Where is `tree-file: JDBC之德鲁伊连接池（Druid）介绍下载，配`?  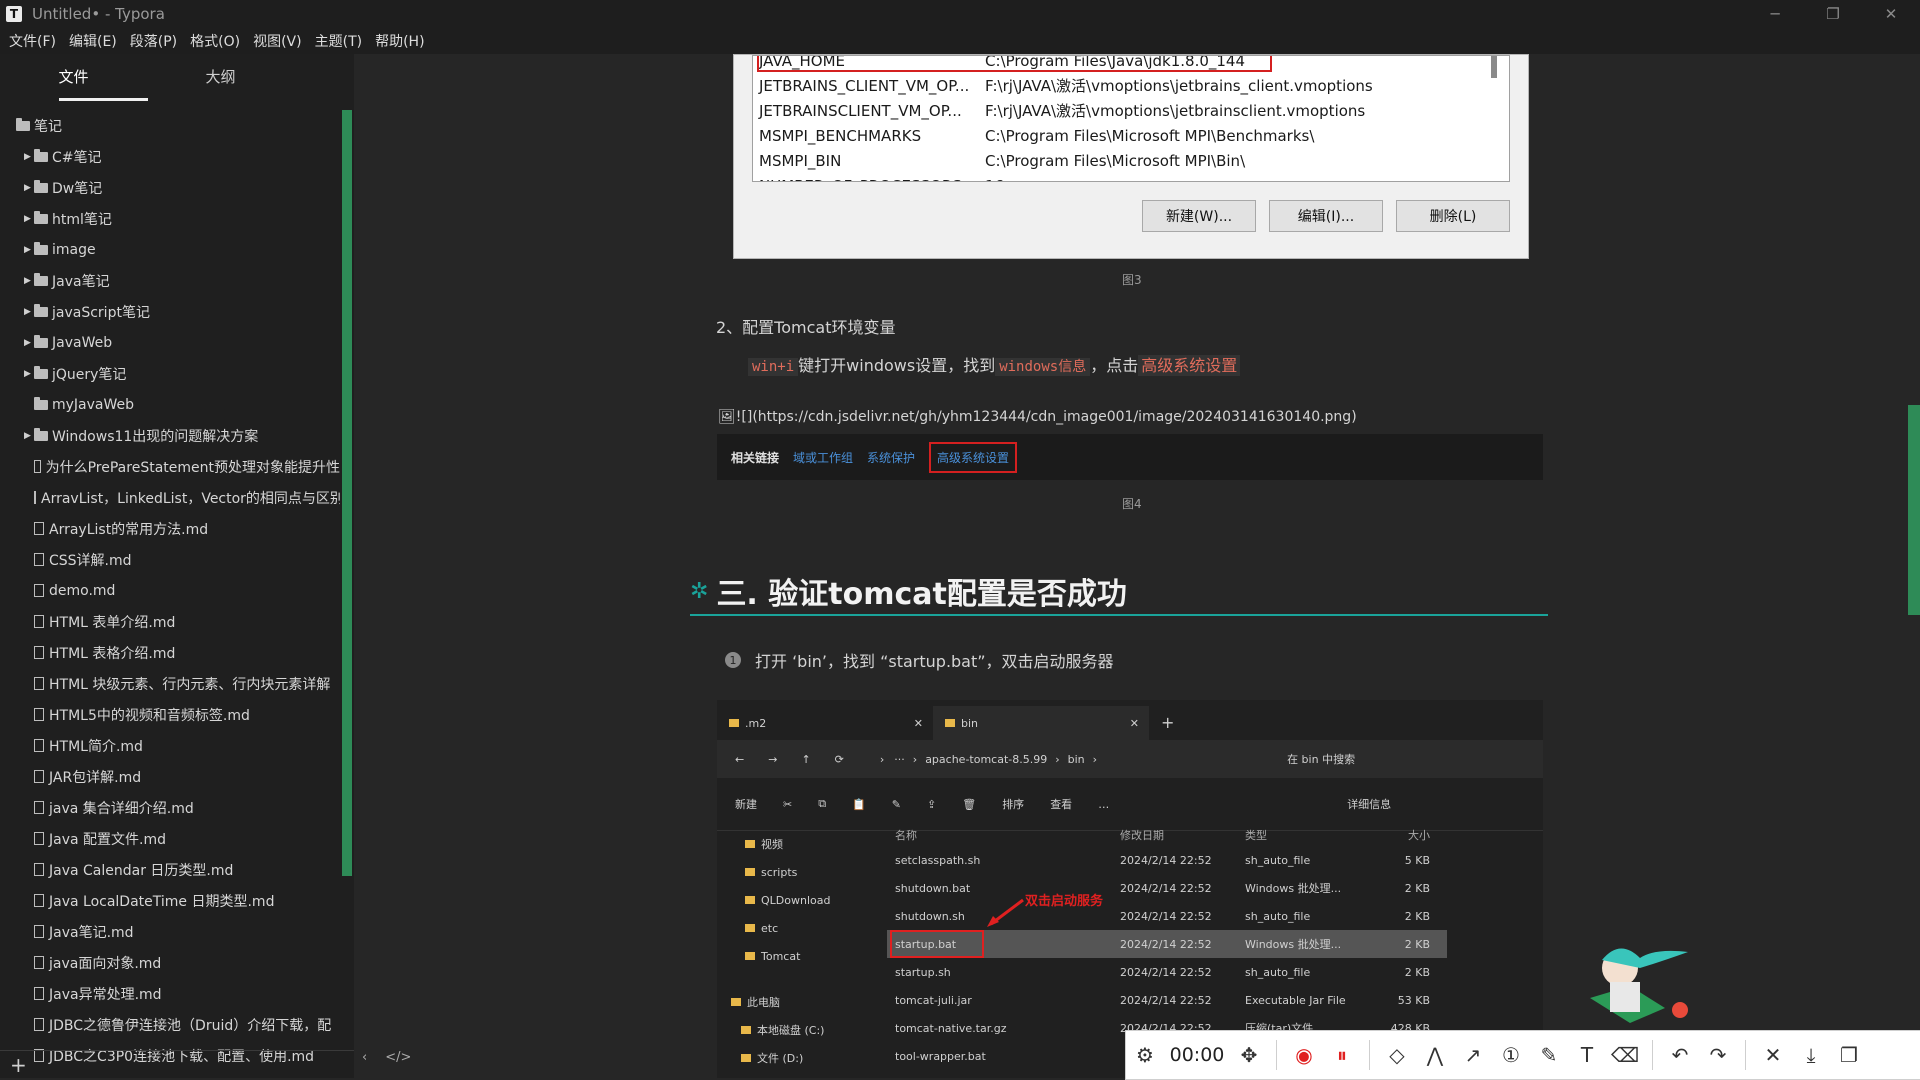
tree-file: JDBC之德鲁伊连接池（Druid）介绍下载，配 is located at coordinates (170, 1024).